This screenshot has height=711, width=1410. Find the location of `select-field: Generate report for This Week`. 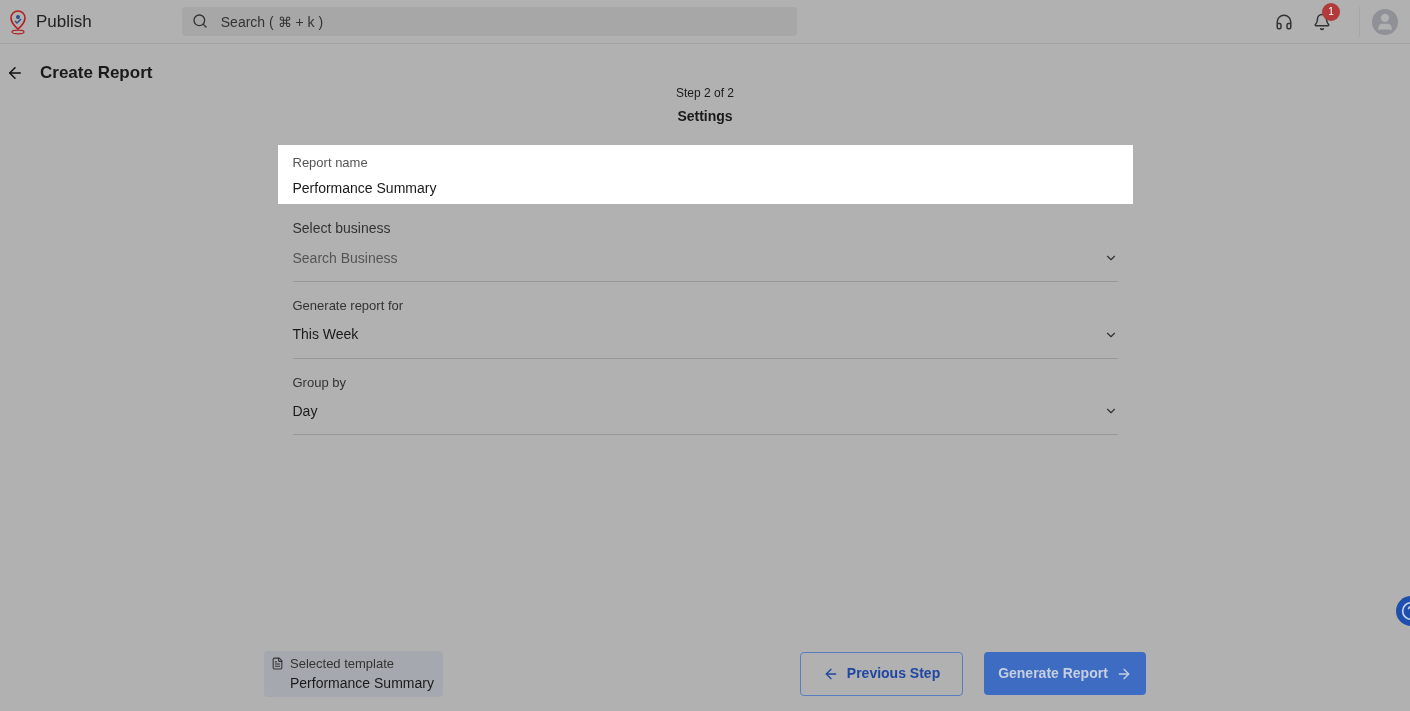

select-field: Generate report for This Week is located at coordinates (705, 320).